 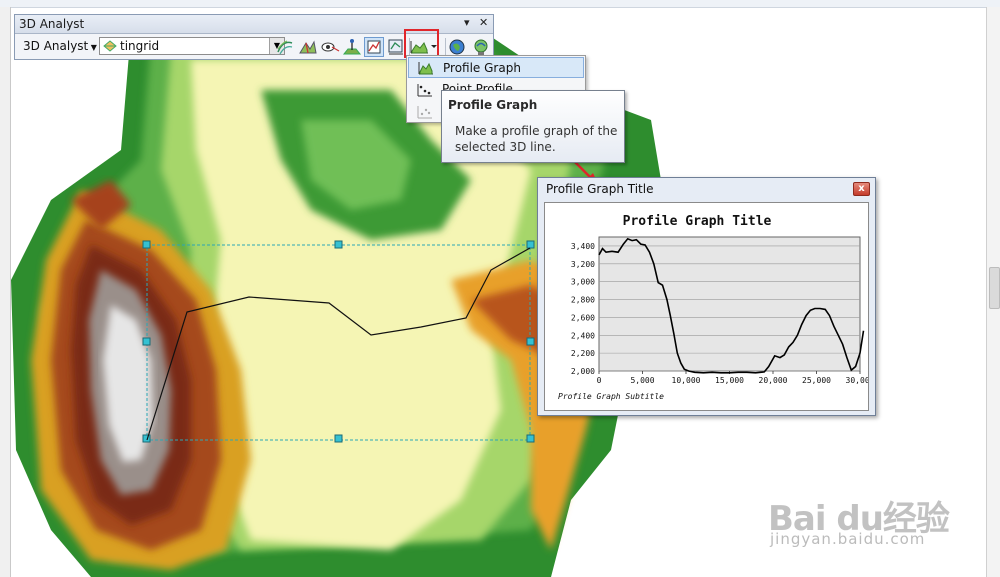 I want to click on x-tick-label: 30,000, so click(x=857, y=380).